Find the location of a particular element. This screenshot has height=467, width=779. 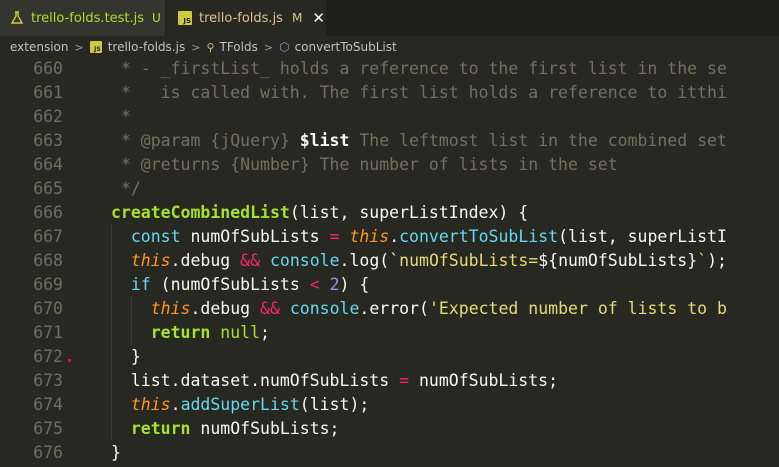

line-number: 671 is located at coordinates (48, 332).